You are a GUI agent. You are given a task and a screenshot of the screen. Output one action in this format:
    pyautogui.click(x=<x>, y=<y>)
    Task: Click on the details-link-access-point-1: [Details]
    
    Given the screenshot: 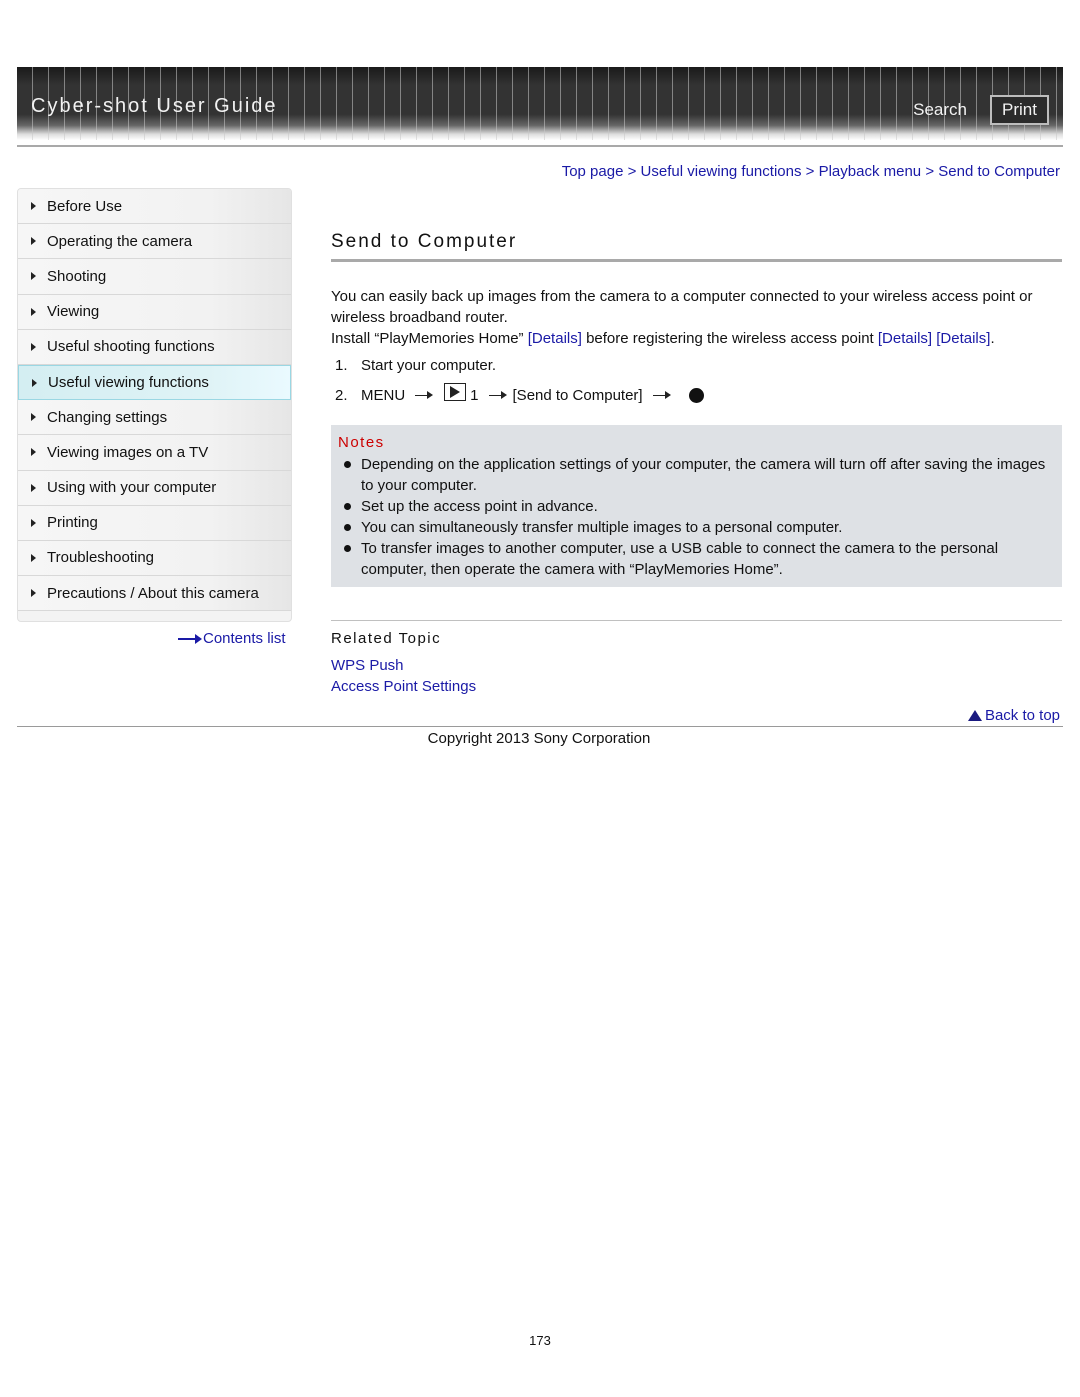 What is the action you would take?
    pyautogui.click(x=905, y=338)
    